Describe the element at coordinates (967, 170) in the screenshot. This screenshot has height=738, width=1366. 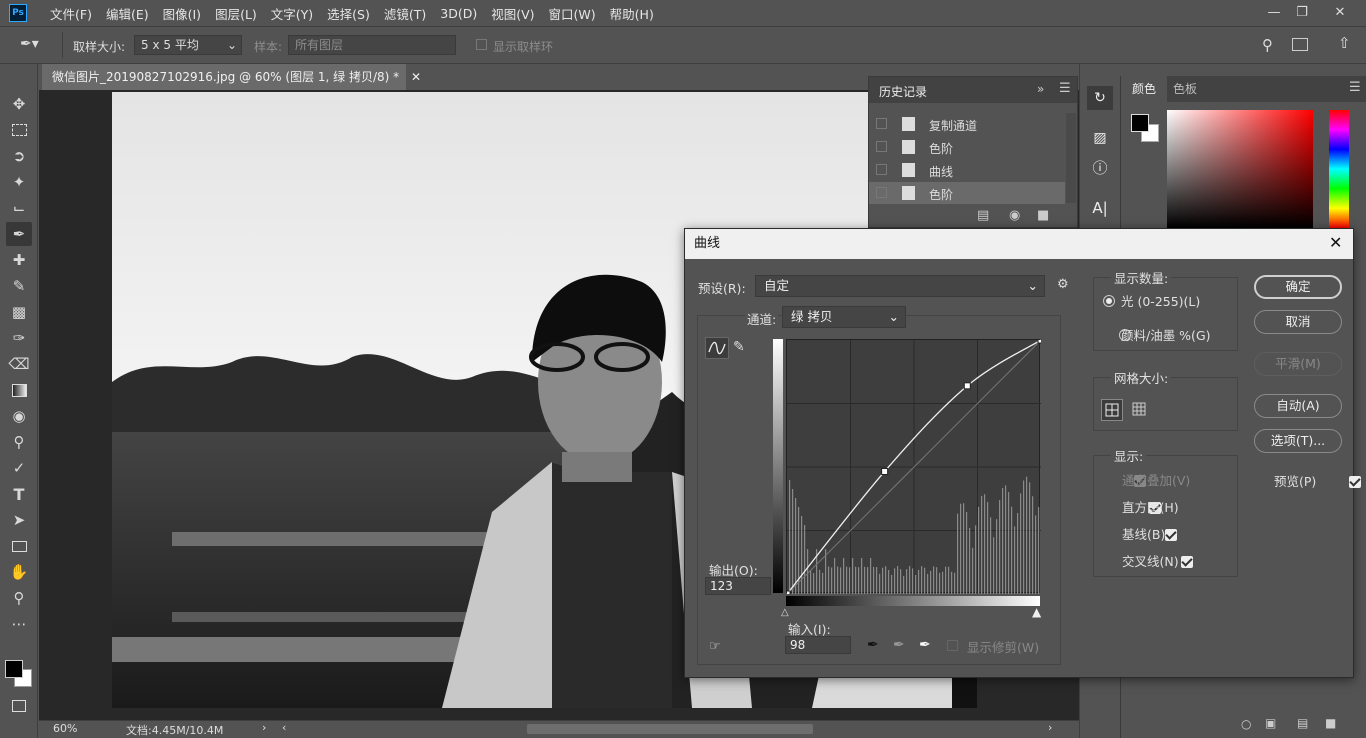
I see `history-item: 曲线` at that location.